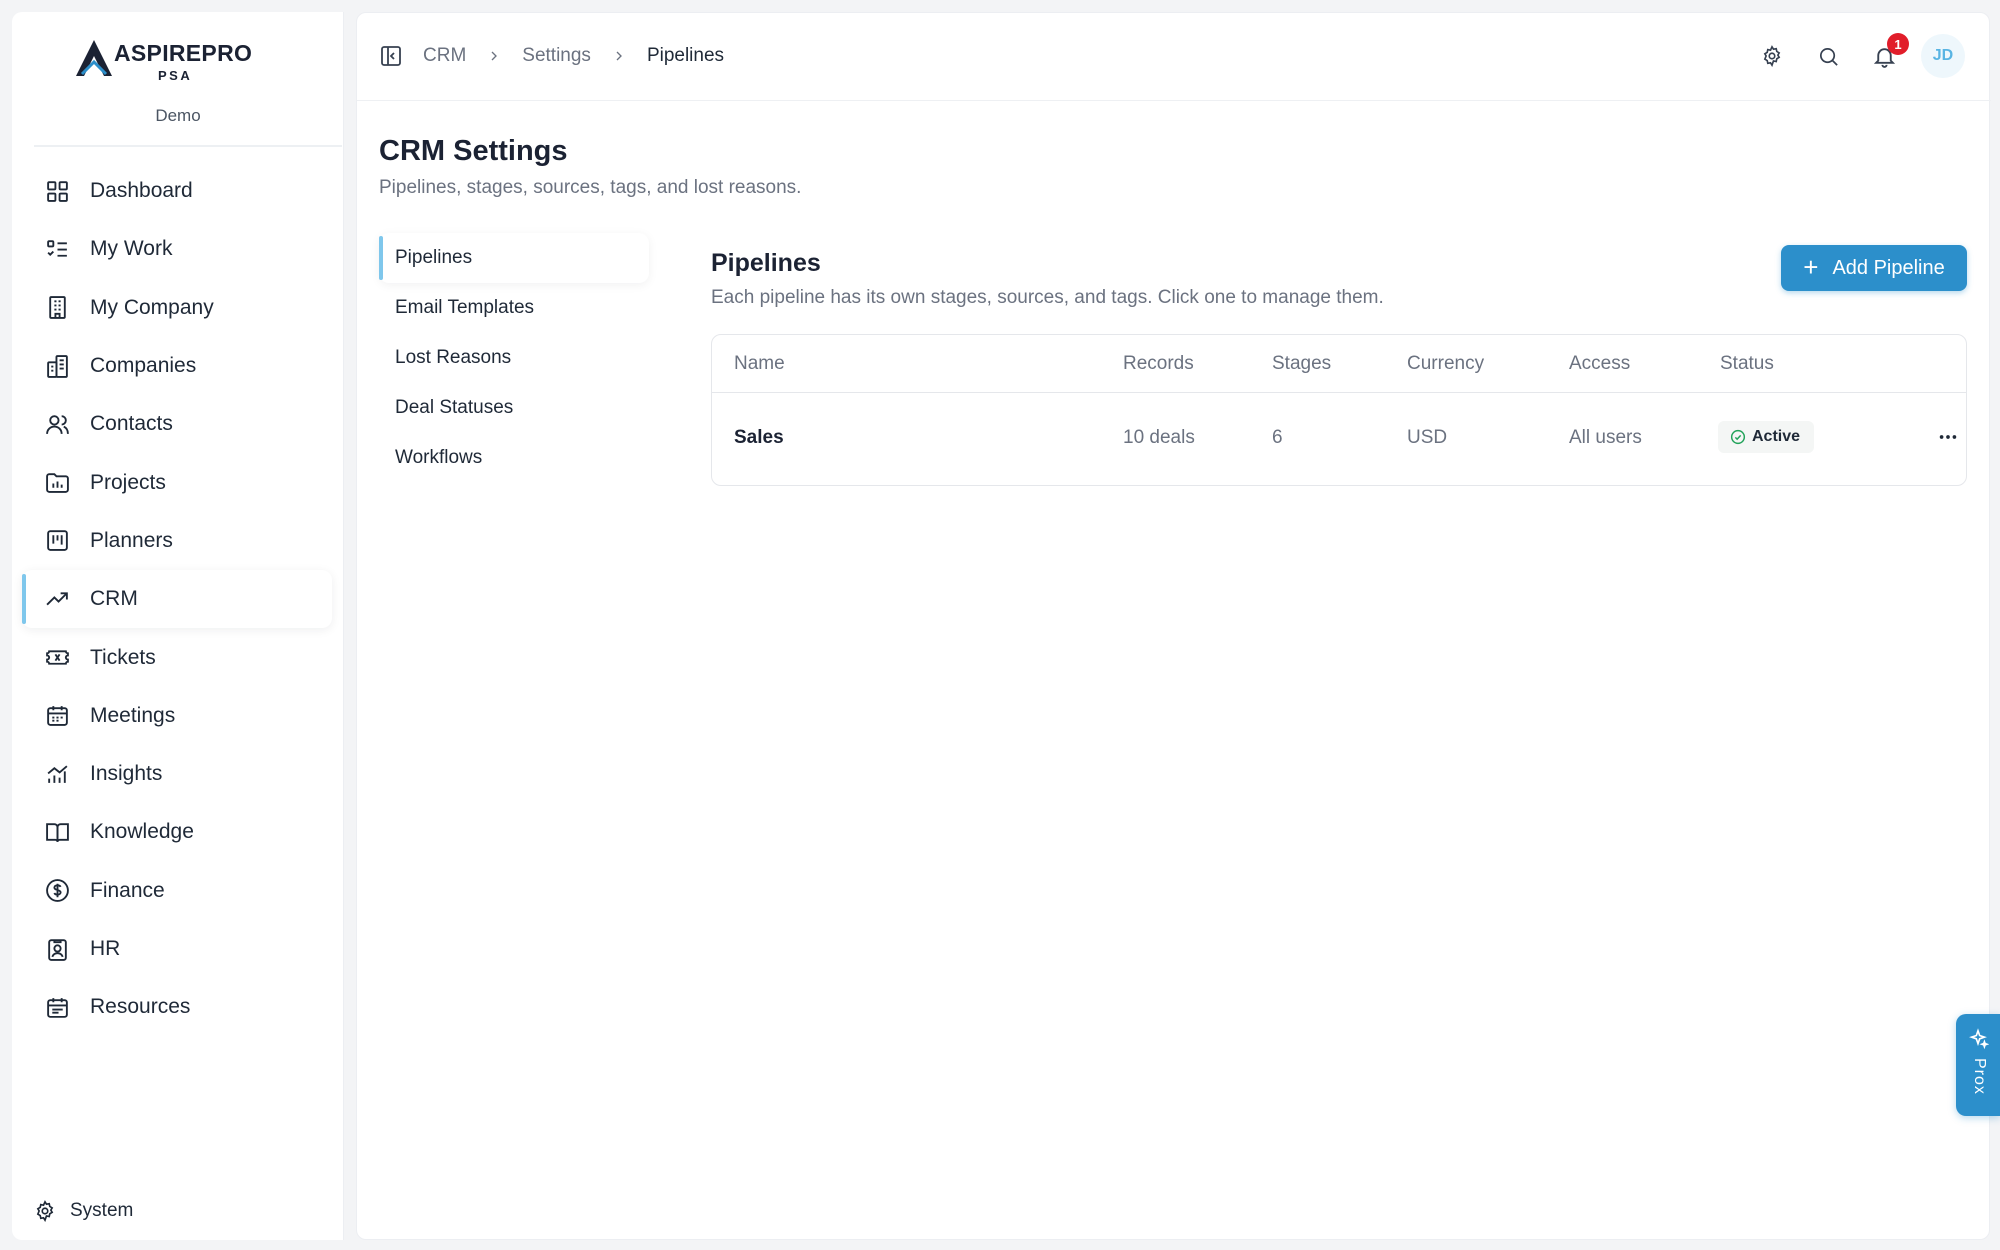 Image resolution: width=2000 pixels, height=1250 pixels. I want to click on pipeline-name: Sales, so click(759, 437).